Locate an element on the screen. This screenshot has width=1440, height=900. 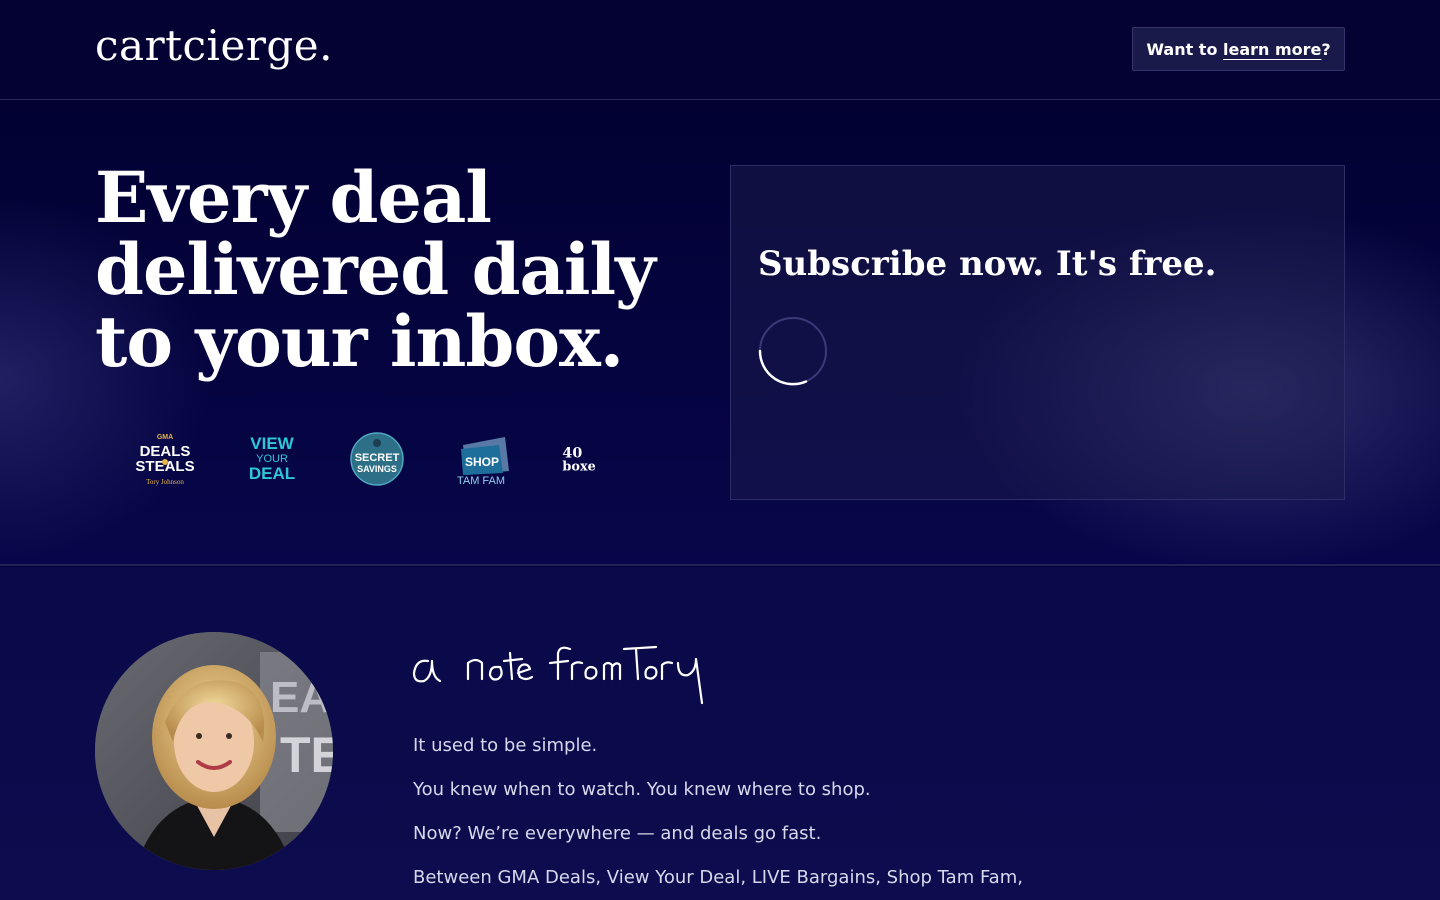
svg-text: boxes is located at coordinates (578, 466).